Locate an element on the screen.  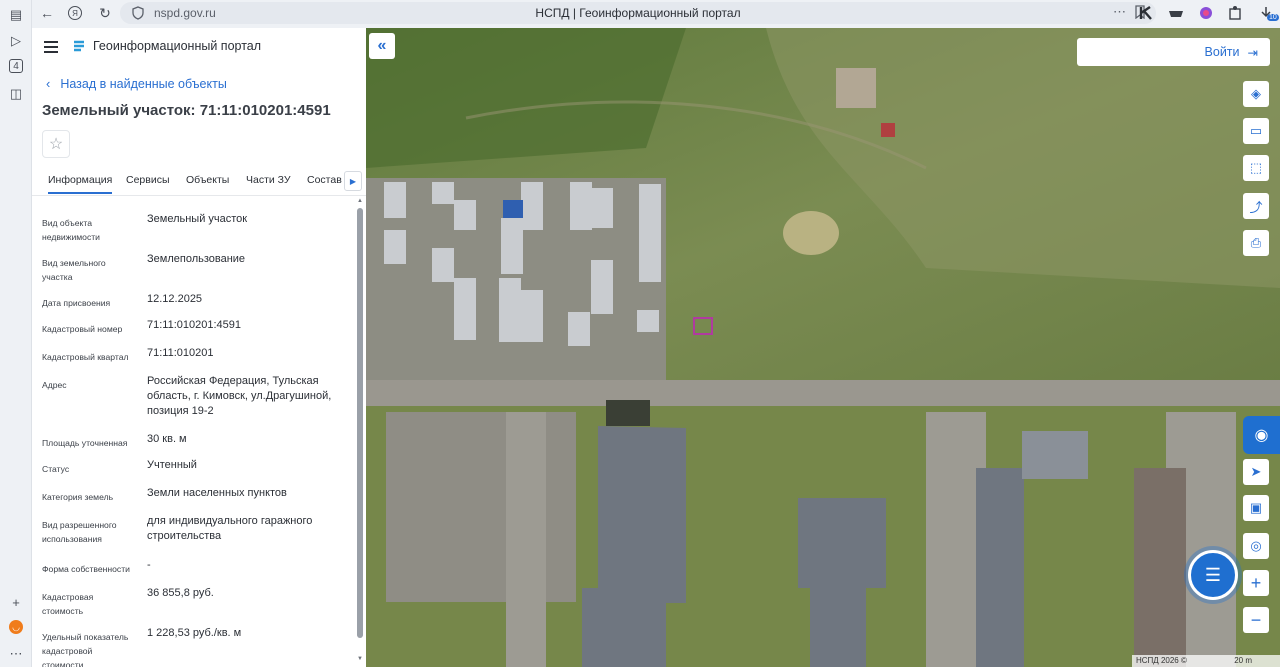
ruler-icon: ▭ is located at coordinates (1256, 131).